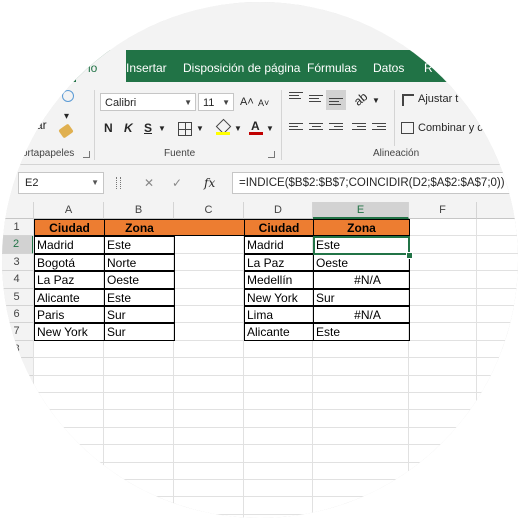 The width and height of the screenshot is (520, 520). Describe the element at coordinates (86, 154) in the screenshot. I see `clipboard-launcher-icon` at that location.